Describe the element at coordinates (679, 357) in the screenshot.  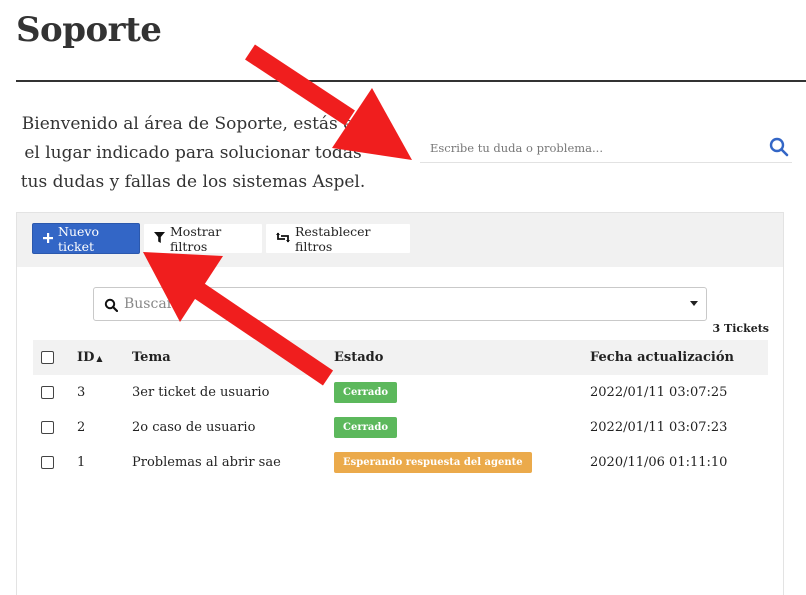
I see `column-header-fecha: Fecha actualización` at that location.